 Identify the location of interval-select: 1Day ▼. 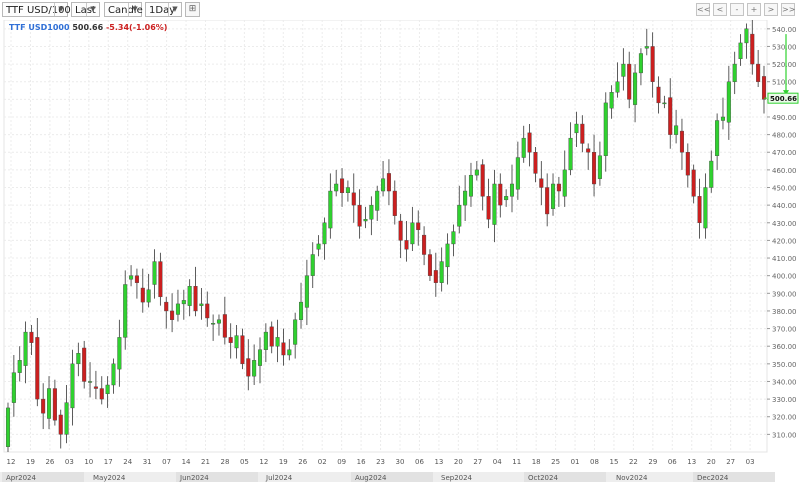
(163, 9).